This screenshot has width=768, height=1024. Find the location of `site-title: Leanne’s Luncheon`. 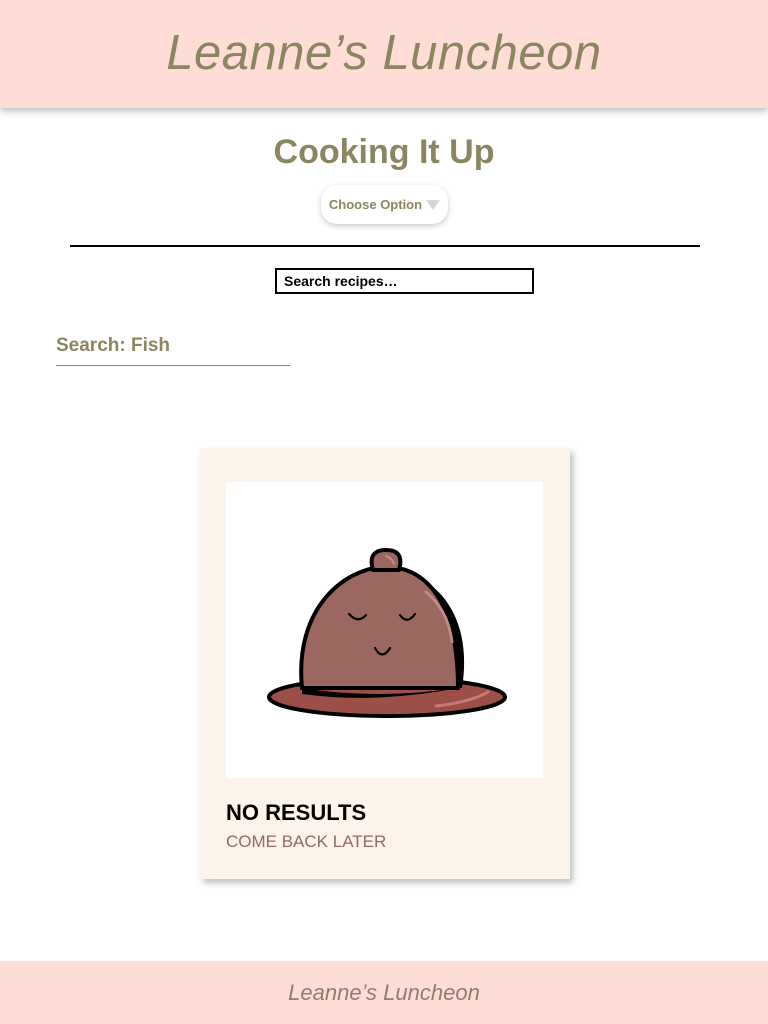

site-title: Leanne’s Luncheon is located at coordinates (384, 53).